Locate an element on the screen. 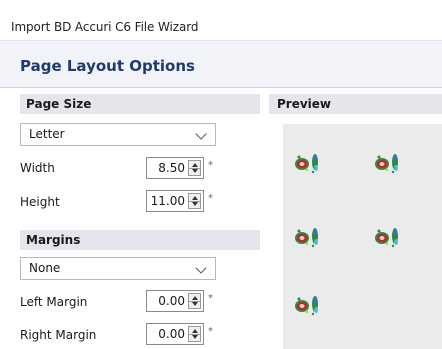  margins-dropdown: None is located at coordinates (118, 268).